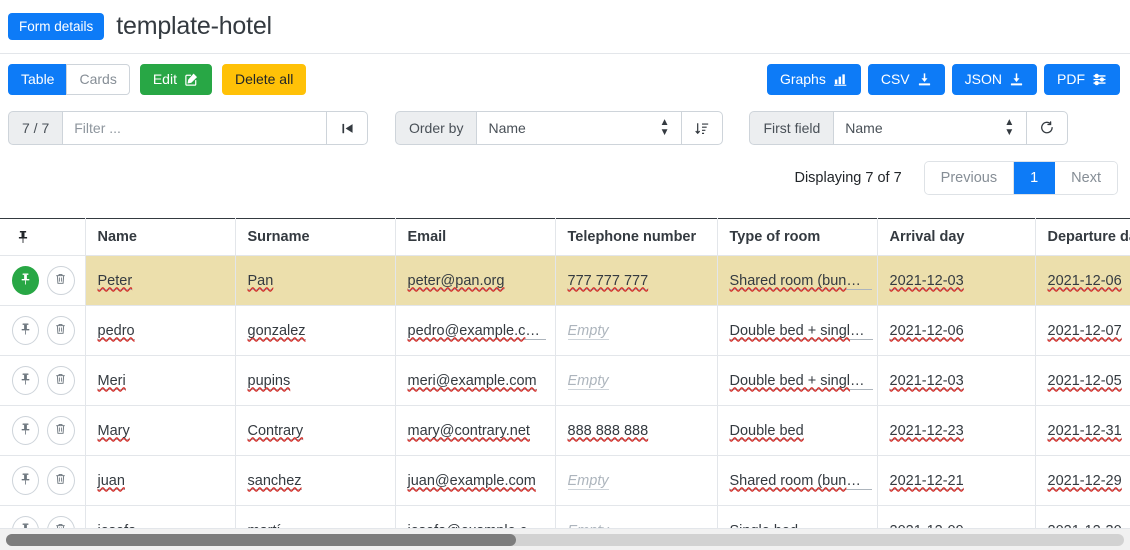  I want to click on cell-surname: sanchez, so click(315, 480).